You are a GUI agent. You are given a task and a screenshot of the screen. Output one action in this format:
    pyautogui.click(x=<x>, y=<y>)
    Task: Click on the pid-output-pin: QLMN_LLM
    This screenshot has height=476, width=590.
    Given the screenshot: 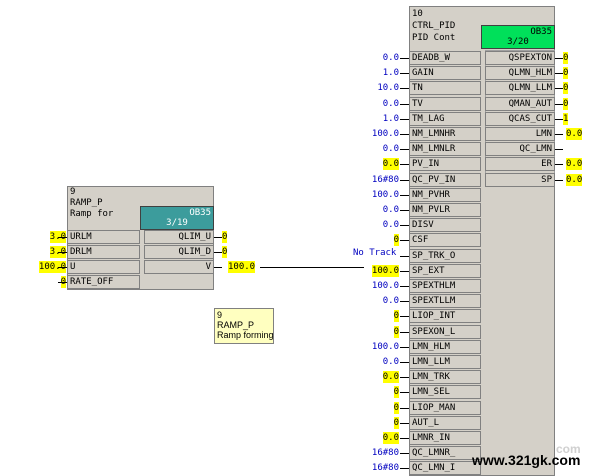 What is the action you would take?
    pyautogui.click(x=520, y=88)
    